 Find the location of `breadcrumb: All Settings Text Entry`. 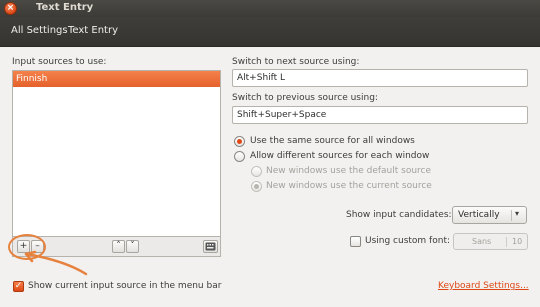

breadcrumb: All Settings Text Entry is located at coordinates (270, 32).